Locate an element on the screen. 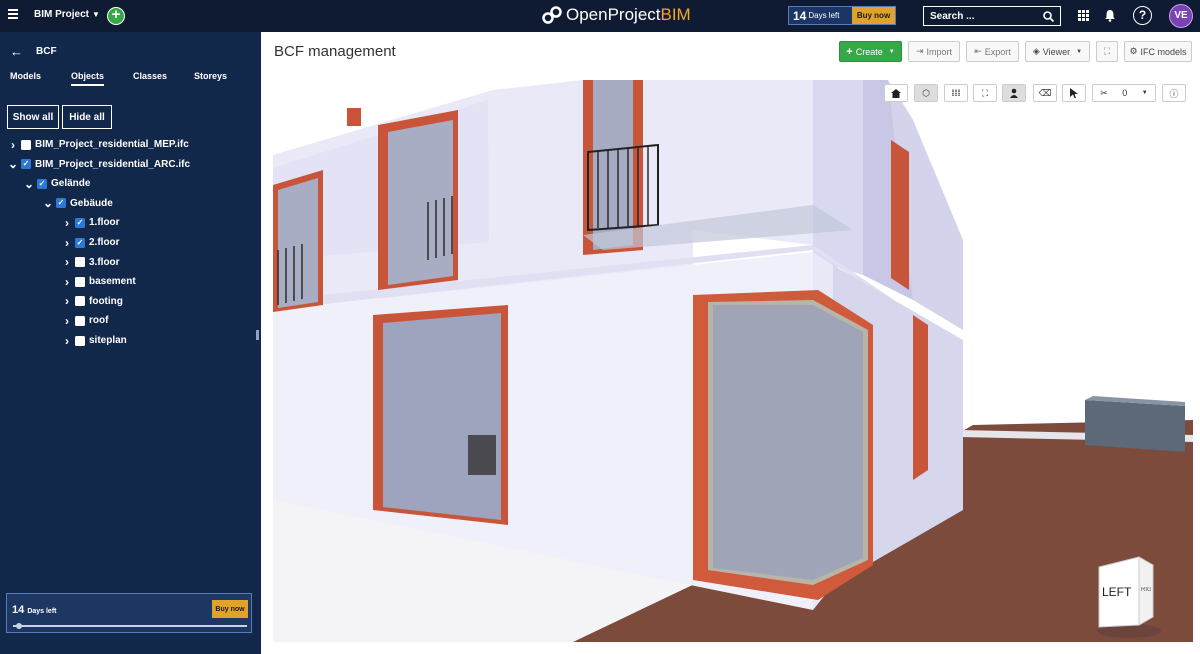  ortho-grid-button: ⁞⁞⁞ is located at coordinates (956, 93).